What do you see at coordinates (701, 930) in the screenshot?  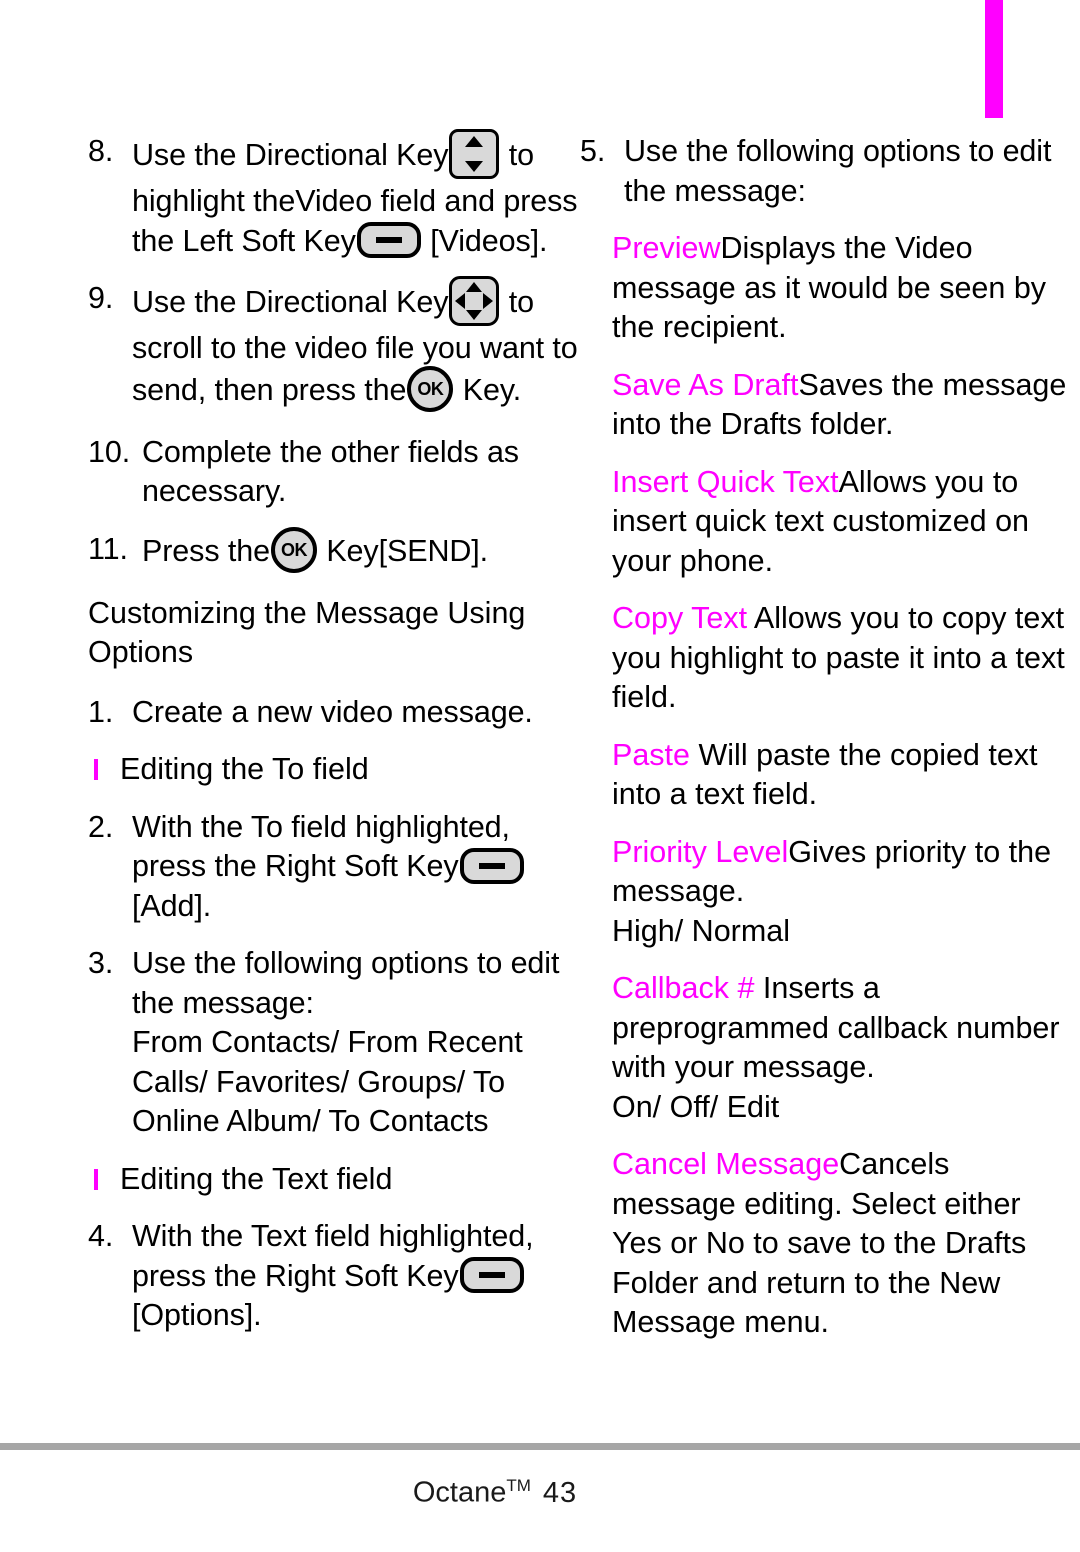 I see `option-values: High/ Normal` at bounding box center [701, 930].